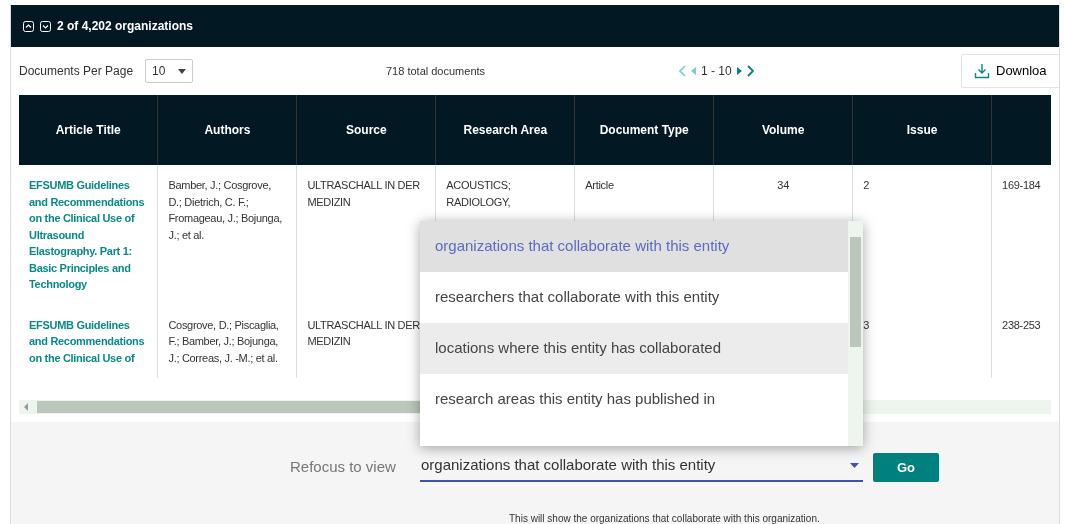 This screenshot has width=1065, height=524. What do you see at coordinates (343, 467) in the screenshot?
I see `refocus-label: Refocus to view` at bounding box center [343, 467].